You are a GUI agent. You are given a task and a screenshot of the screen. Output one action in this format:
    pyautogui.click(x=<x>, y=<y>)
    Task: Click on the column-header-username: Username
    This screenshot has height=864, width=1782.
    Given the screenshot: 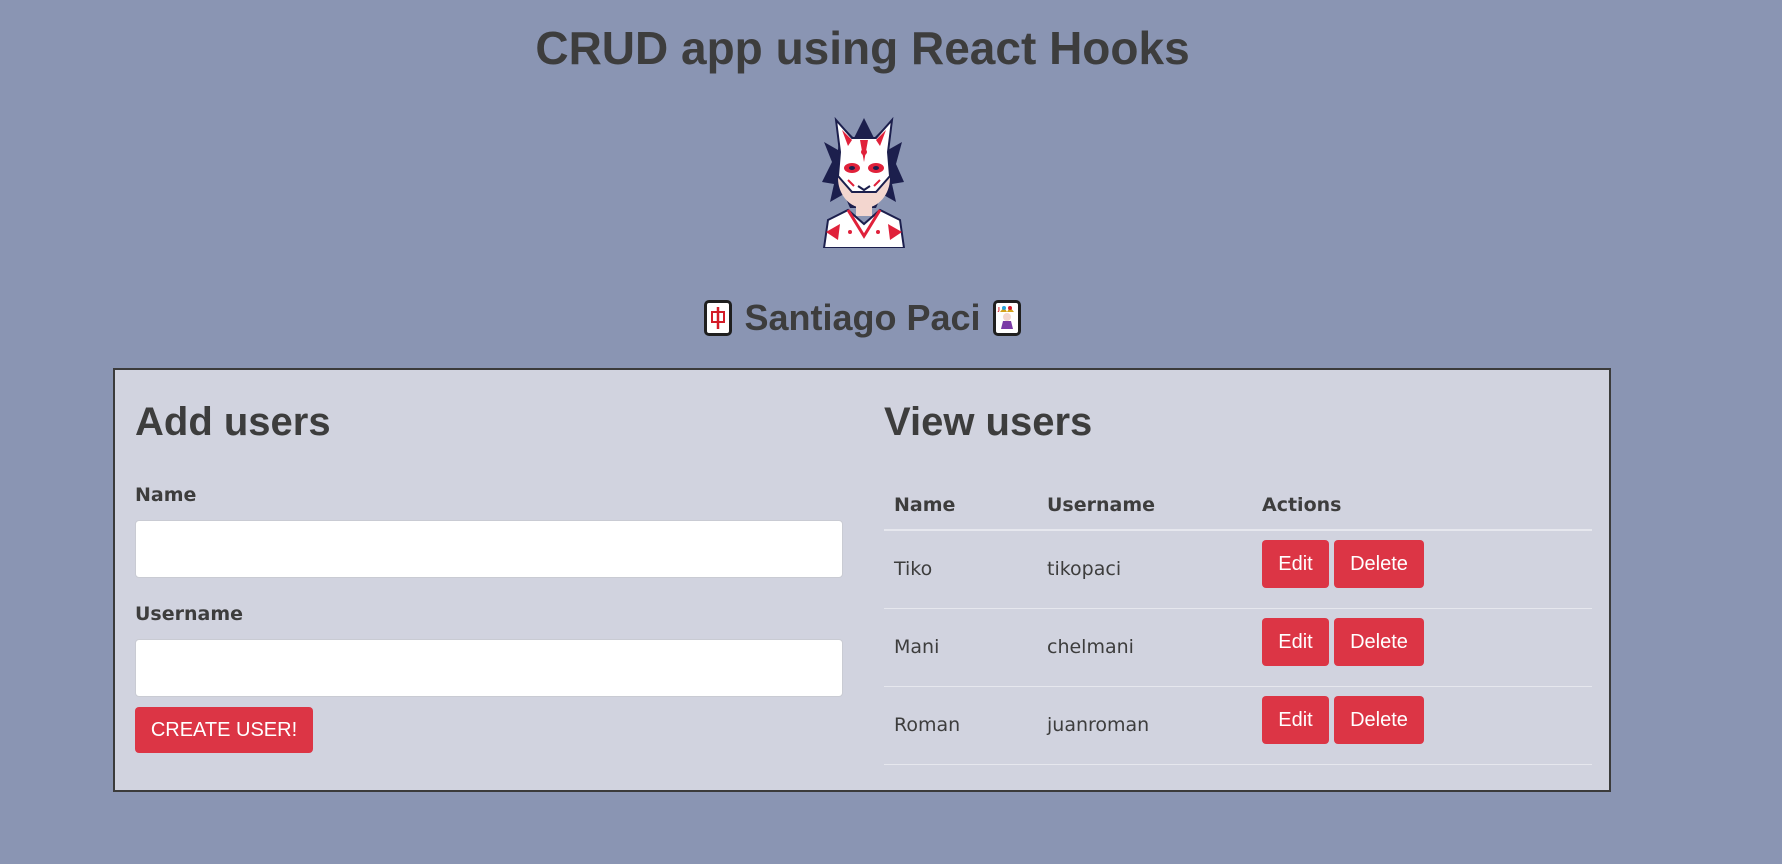 What is the action you would take?
    pyautogui.click(x=1101, y=505)
    